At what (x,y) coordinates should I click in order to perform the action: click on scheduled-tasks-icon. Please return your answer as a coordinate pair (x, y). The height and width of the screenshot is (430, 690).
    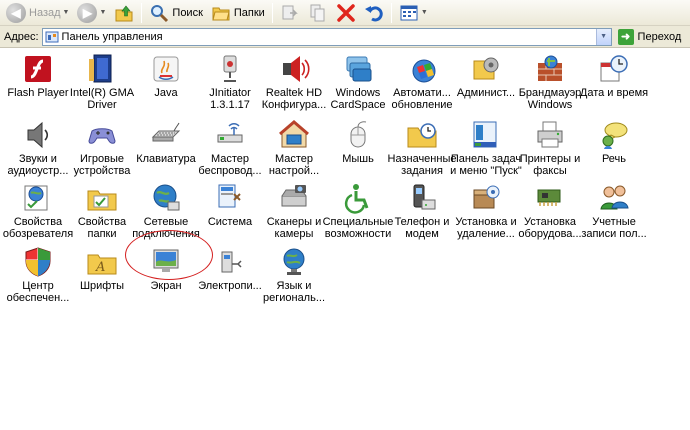
    Looking at the image, I should click on (422, 135).